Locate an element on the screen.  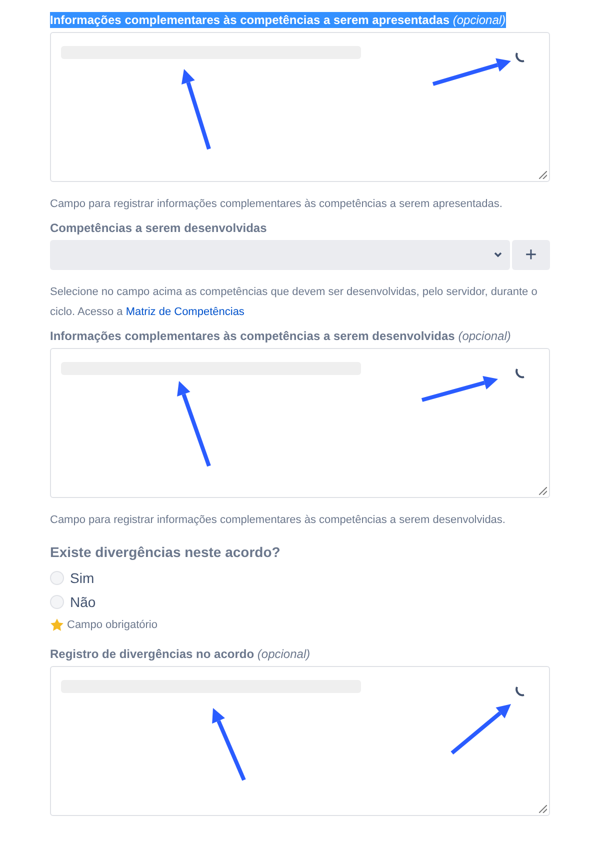
field-label: Informações complementares às competências a serem apresentadas (opcional) is located at coordinates (278, 20).